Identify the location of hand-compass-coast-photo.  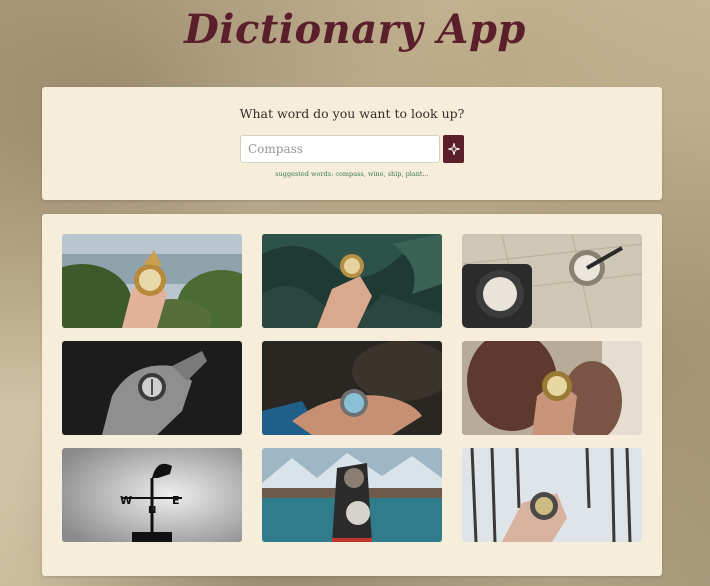
(152, 281).